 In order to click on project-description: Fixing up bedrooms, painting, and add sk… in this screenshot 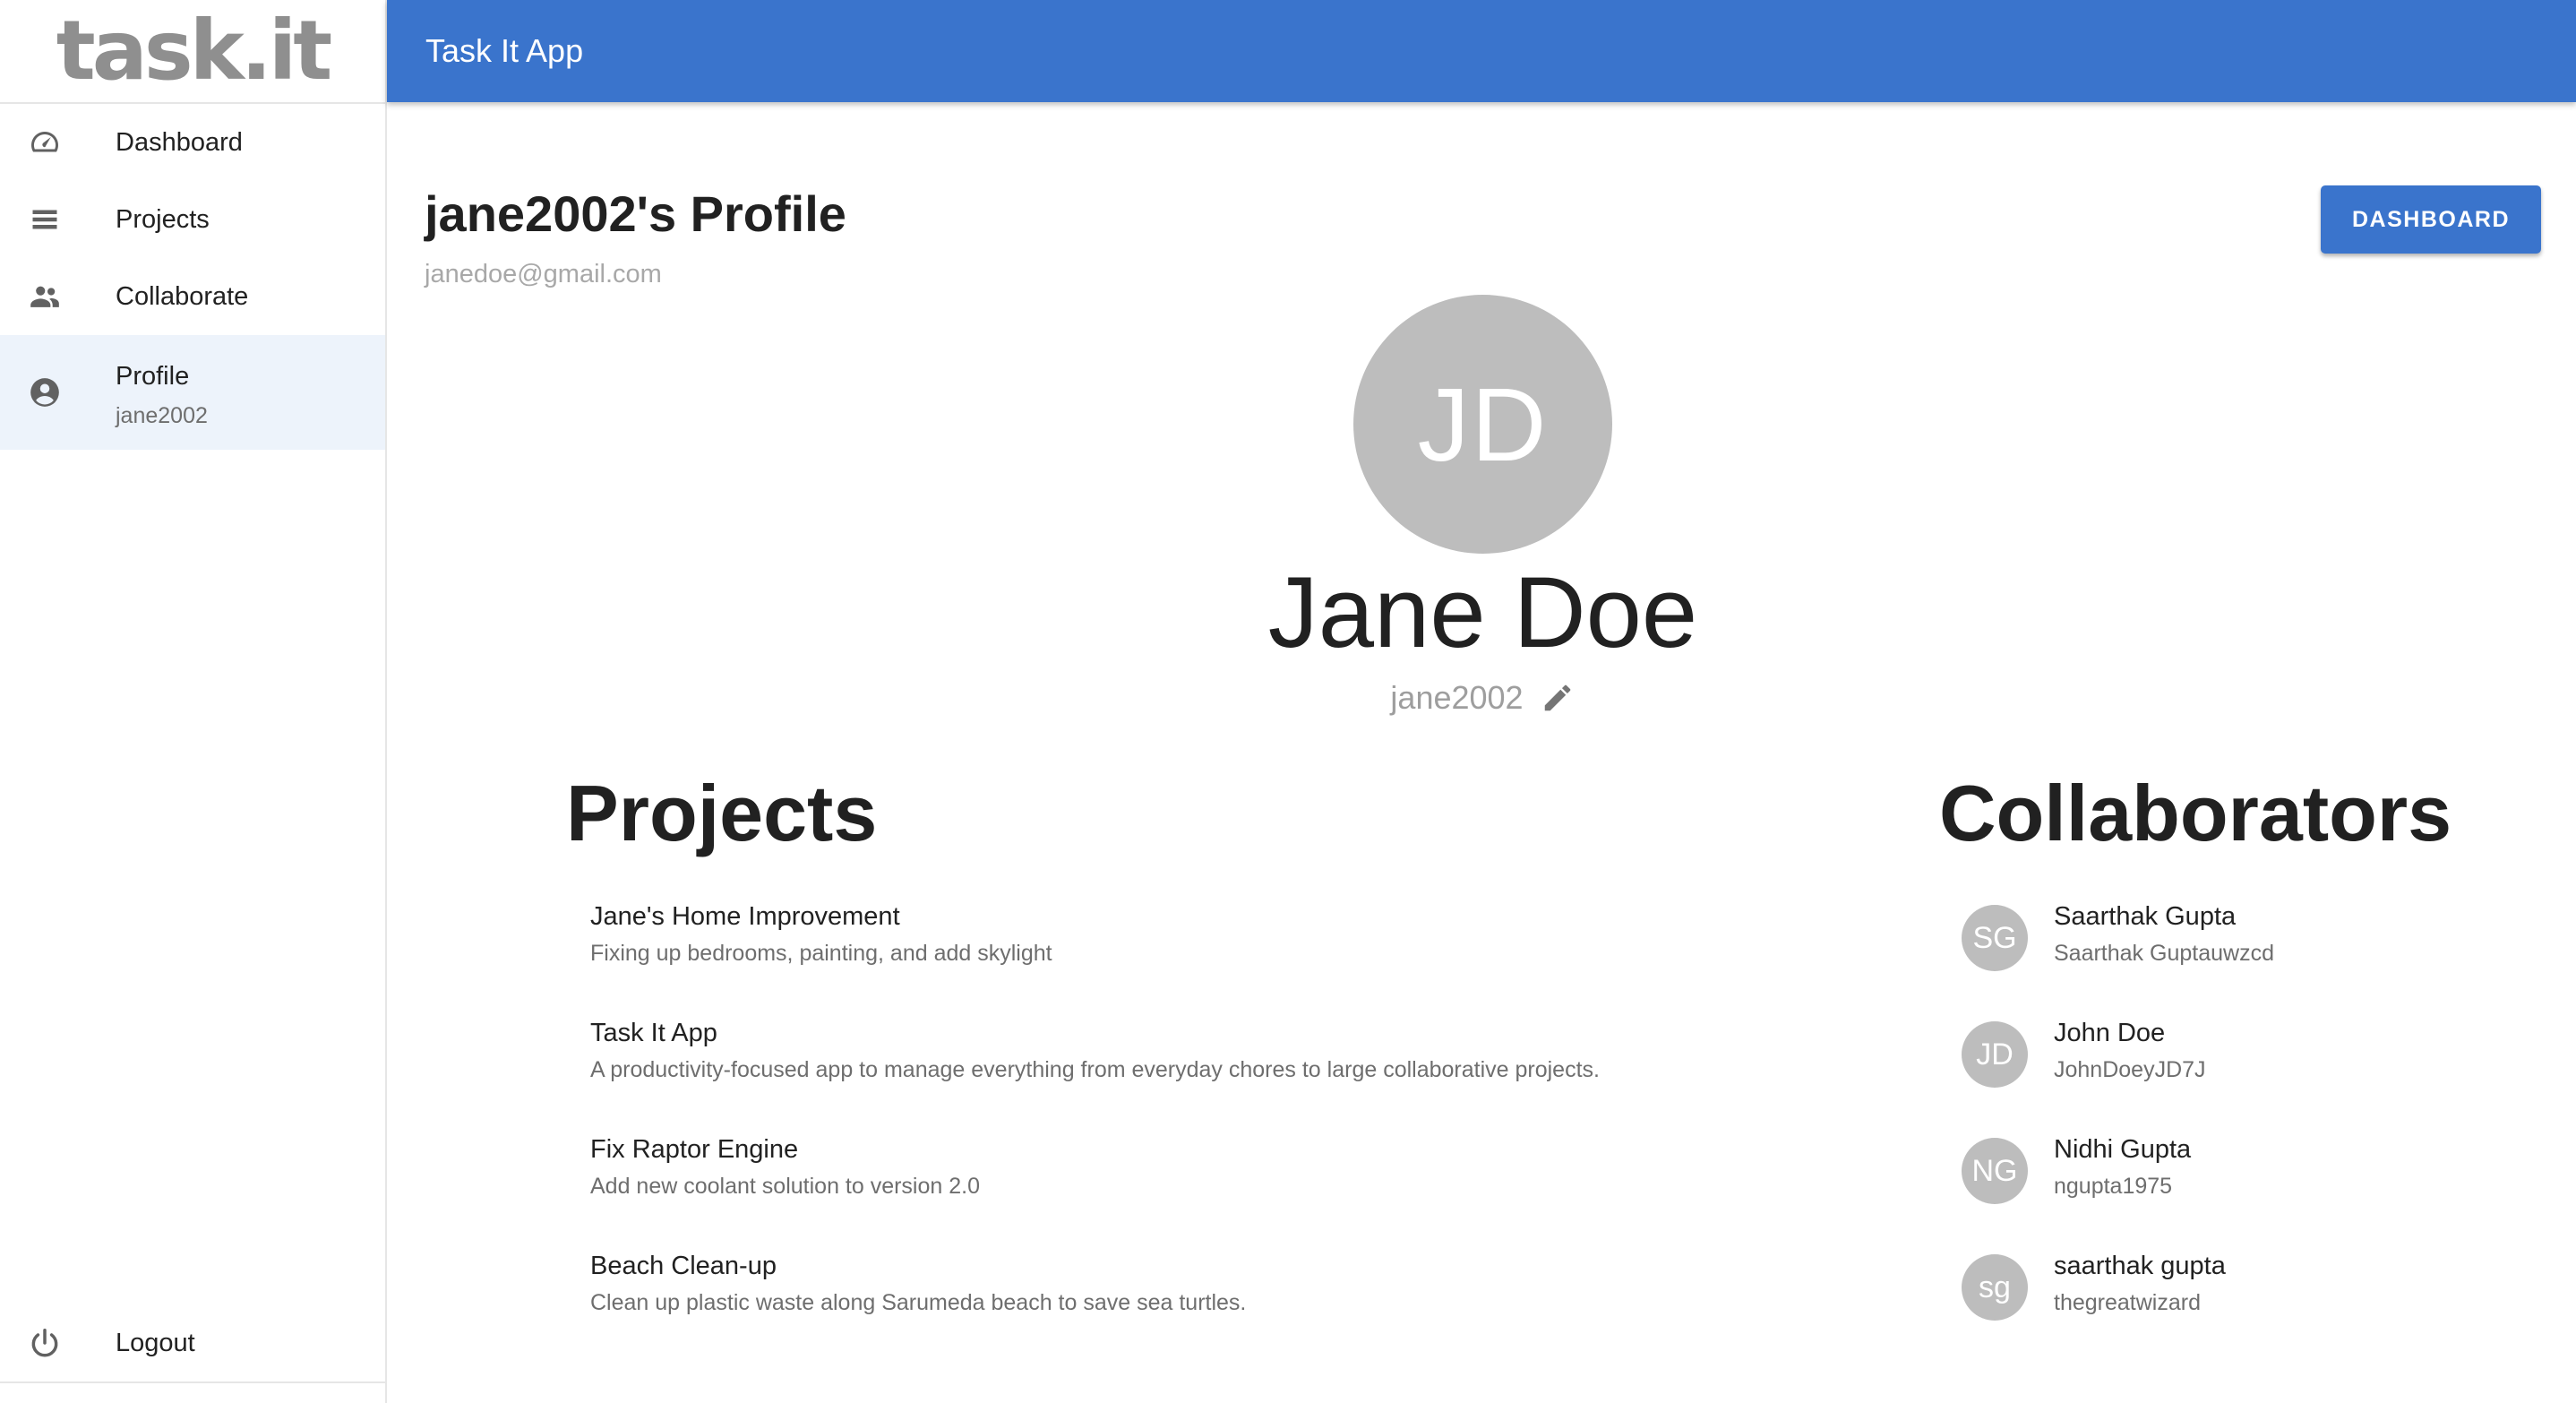, I will do `click(821, 953)`.